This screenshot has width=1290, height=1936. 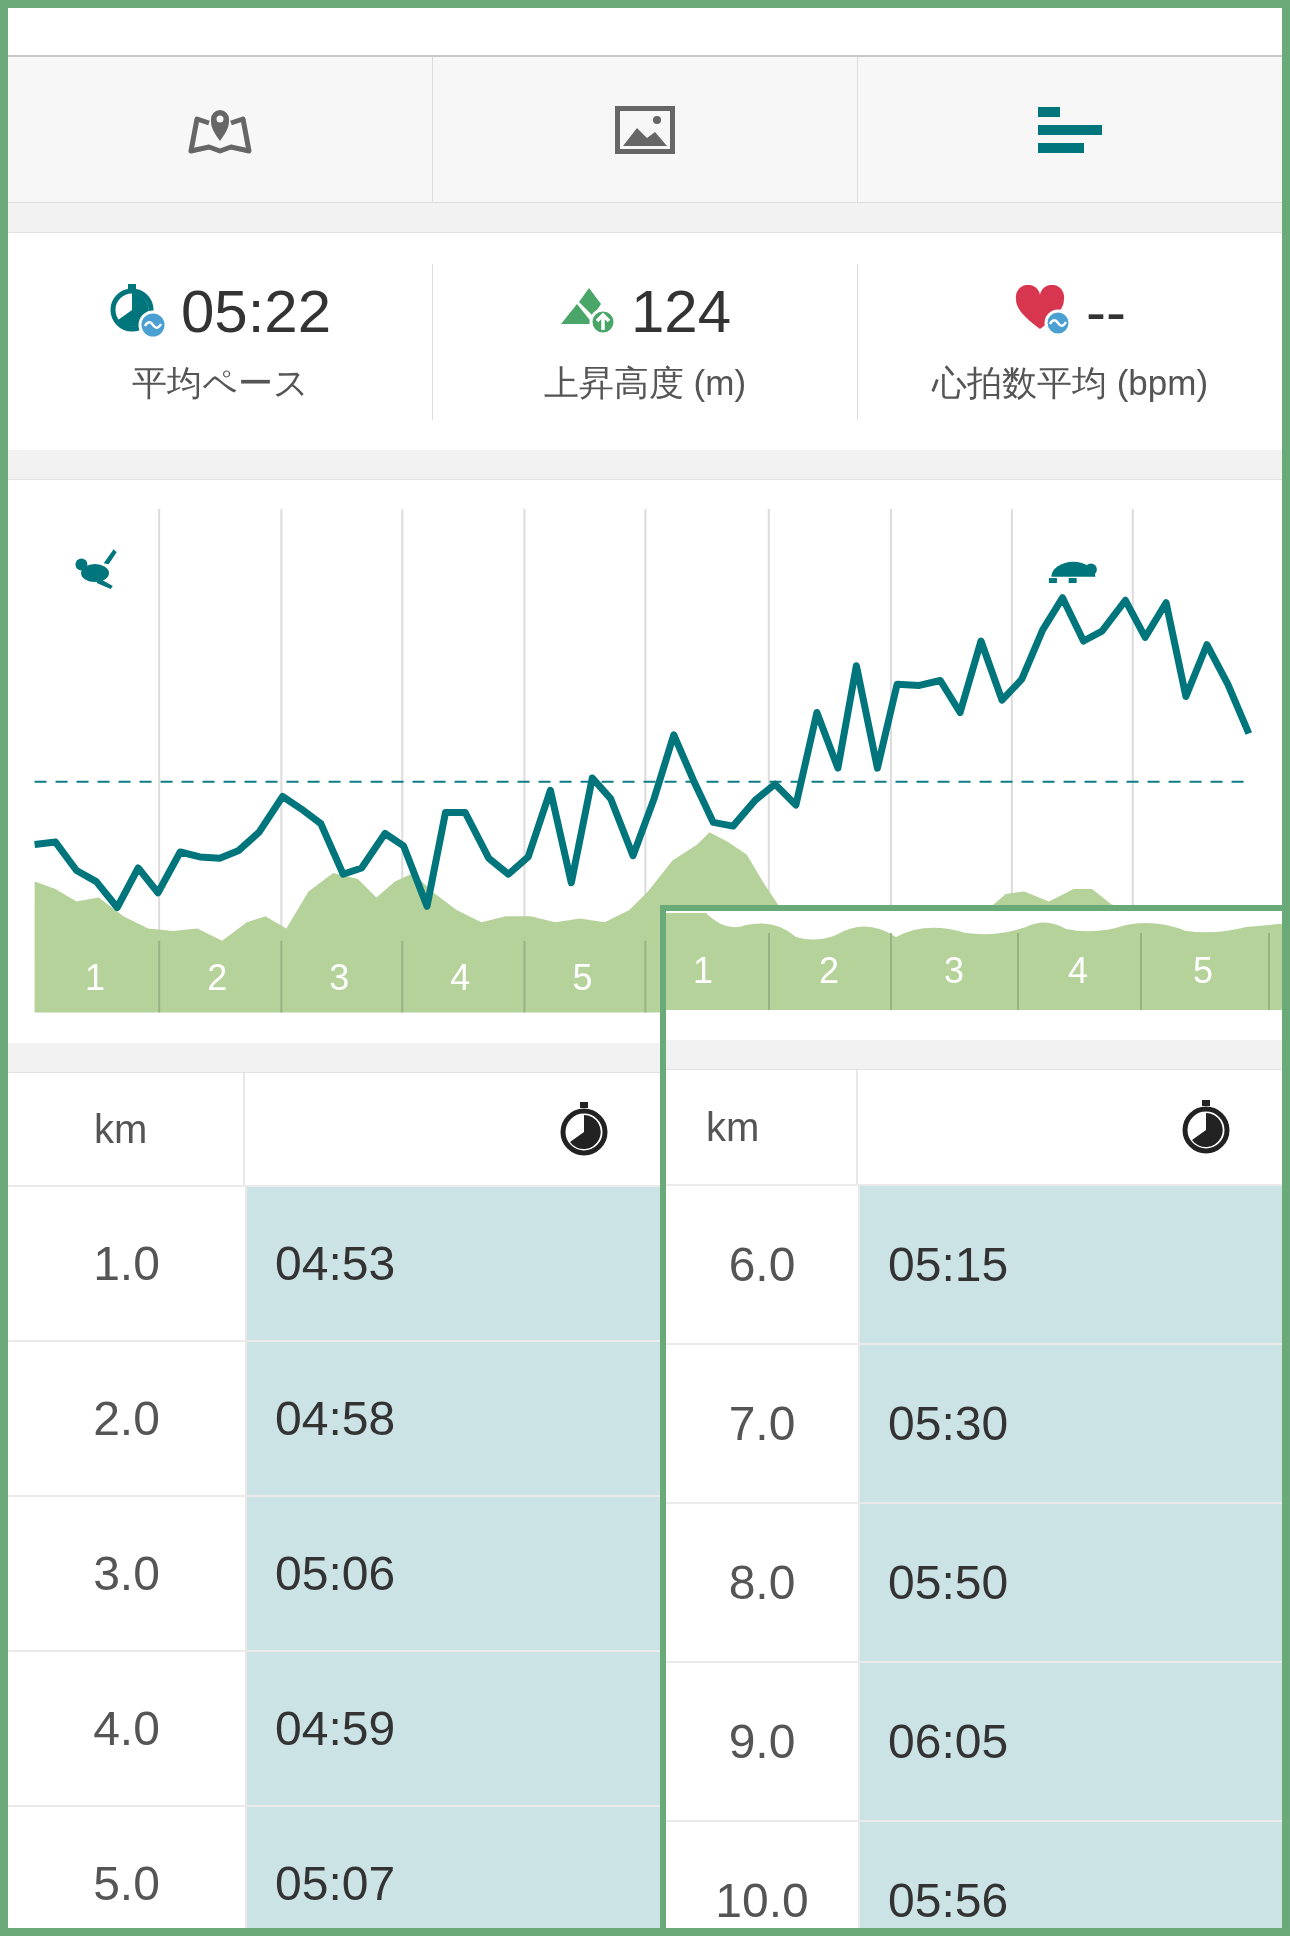 What do you see at coordinates (256, 311) in the screenshot?
I see `stat-value: 05:22` at bounding box center [256, 311].